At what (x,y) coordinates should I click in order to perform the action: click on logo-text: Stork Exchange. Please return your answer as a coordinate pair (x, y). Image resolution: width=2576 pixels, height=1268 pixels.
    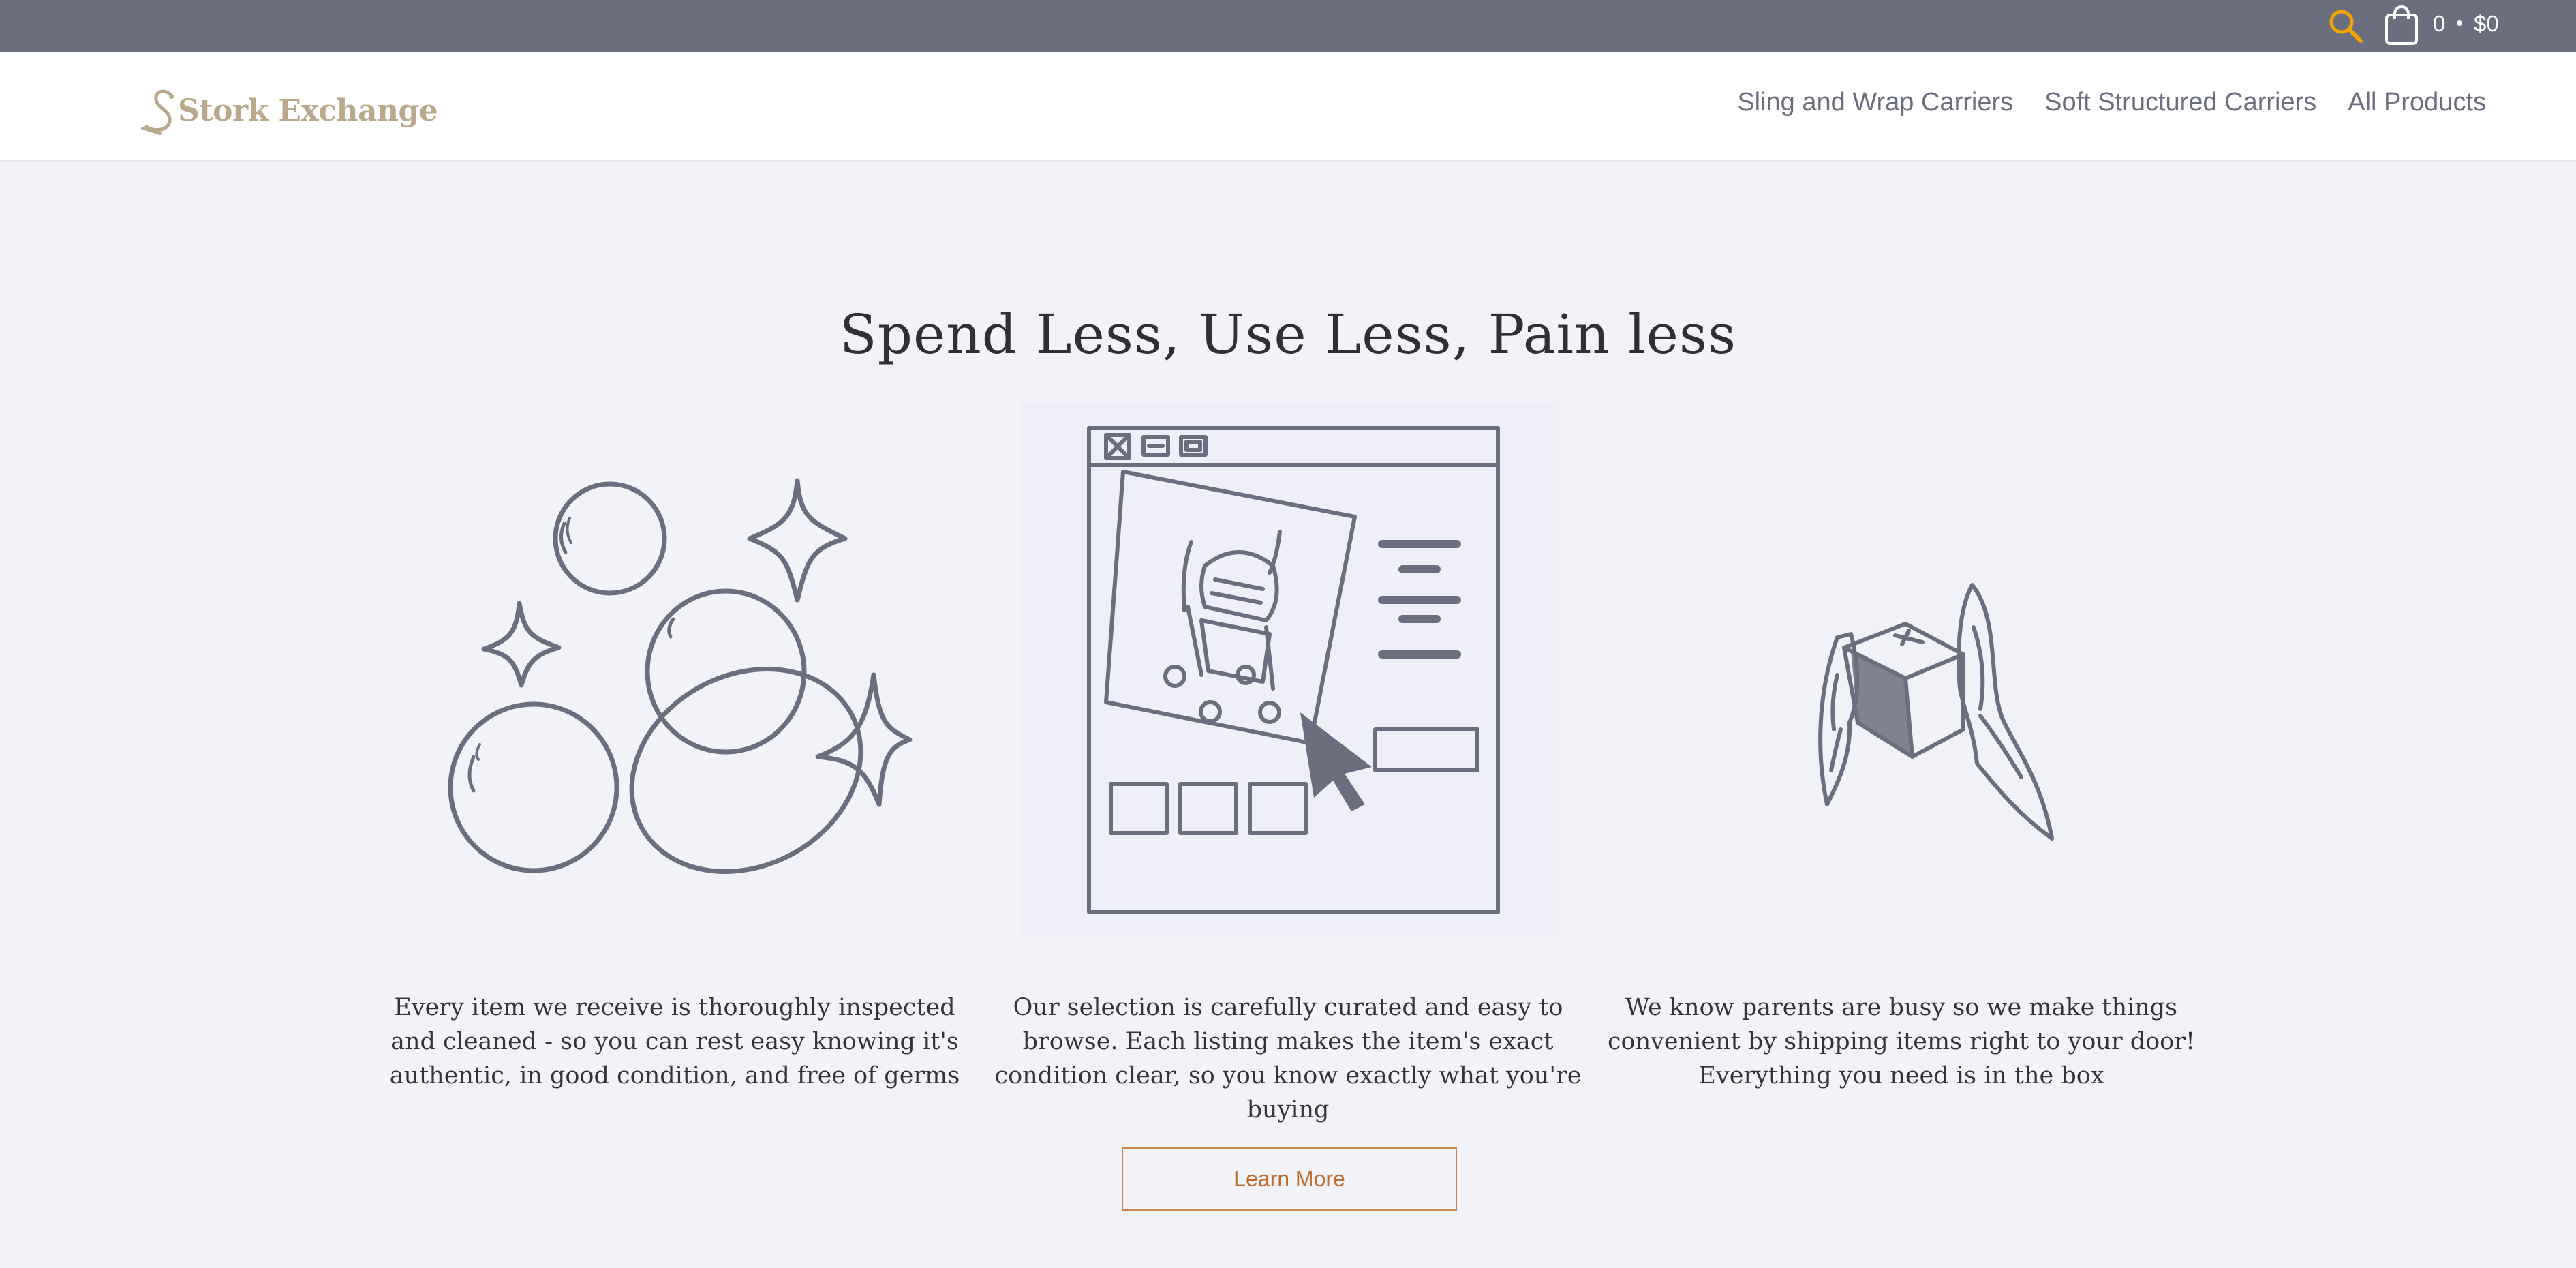
    Looking at the image, I should click on (308, 110).